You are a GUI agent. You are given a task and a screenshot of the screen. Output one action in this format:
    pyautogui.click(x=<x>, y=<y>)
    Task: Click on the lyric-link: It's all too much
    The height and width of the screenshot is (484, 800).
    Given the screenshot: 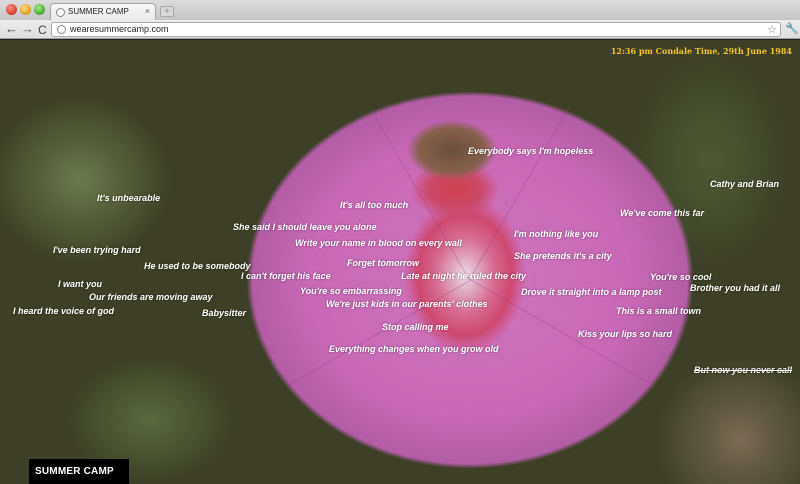 What is the action you would take?
    pyautogui.click(x=374, y=205)
    